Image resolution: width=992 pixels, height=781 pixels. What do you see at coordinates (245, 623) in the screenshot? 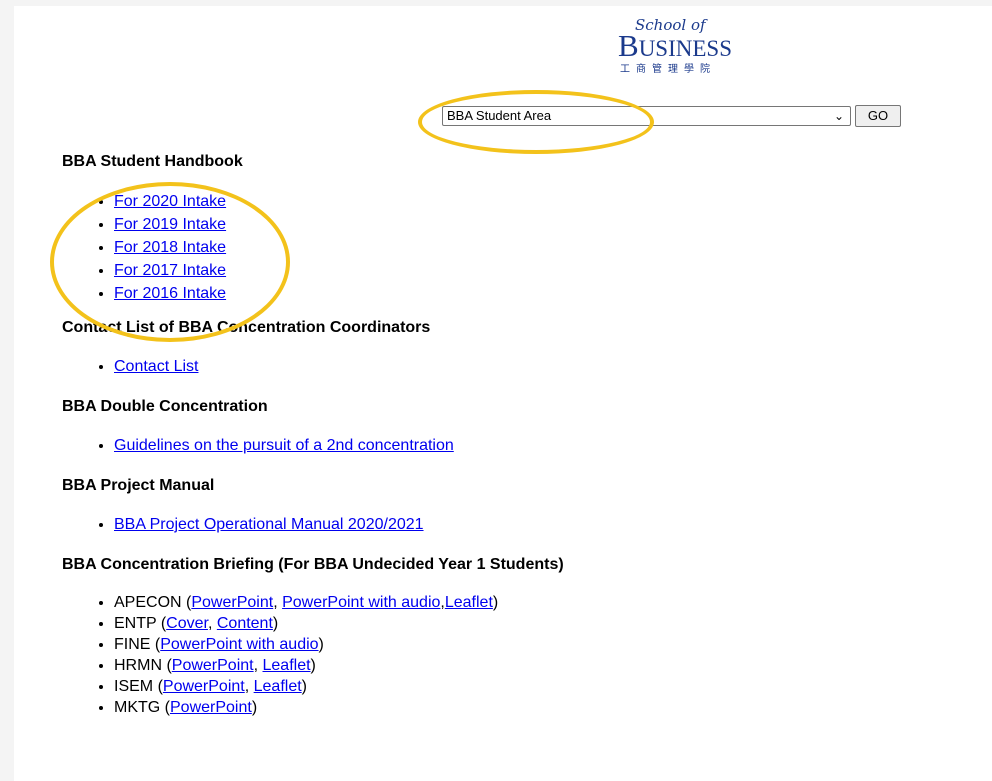
I see `link-entp-content: Content` at bounding box center [245, 623].